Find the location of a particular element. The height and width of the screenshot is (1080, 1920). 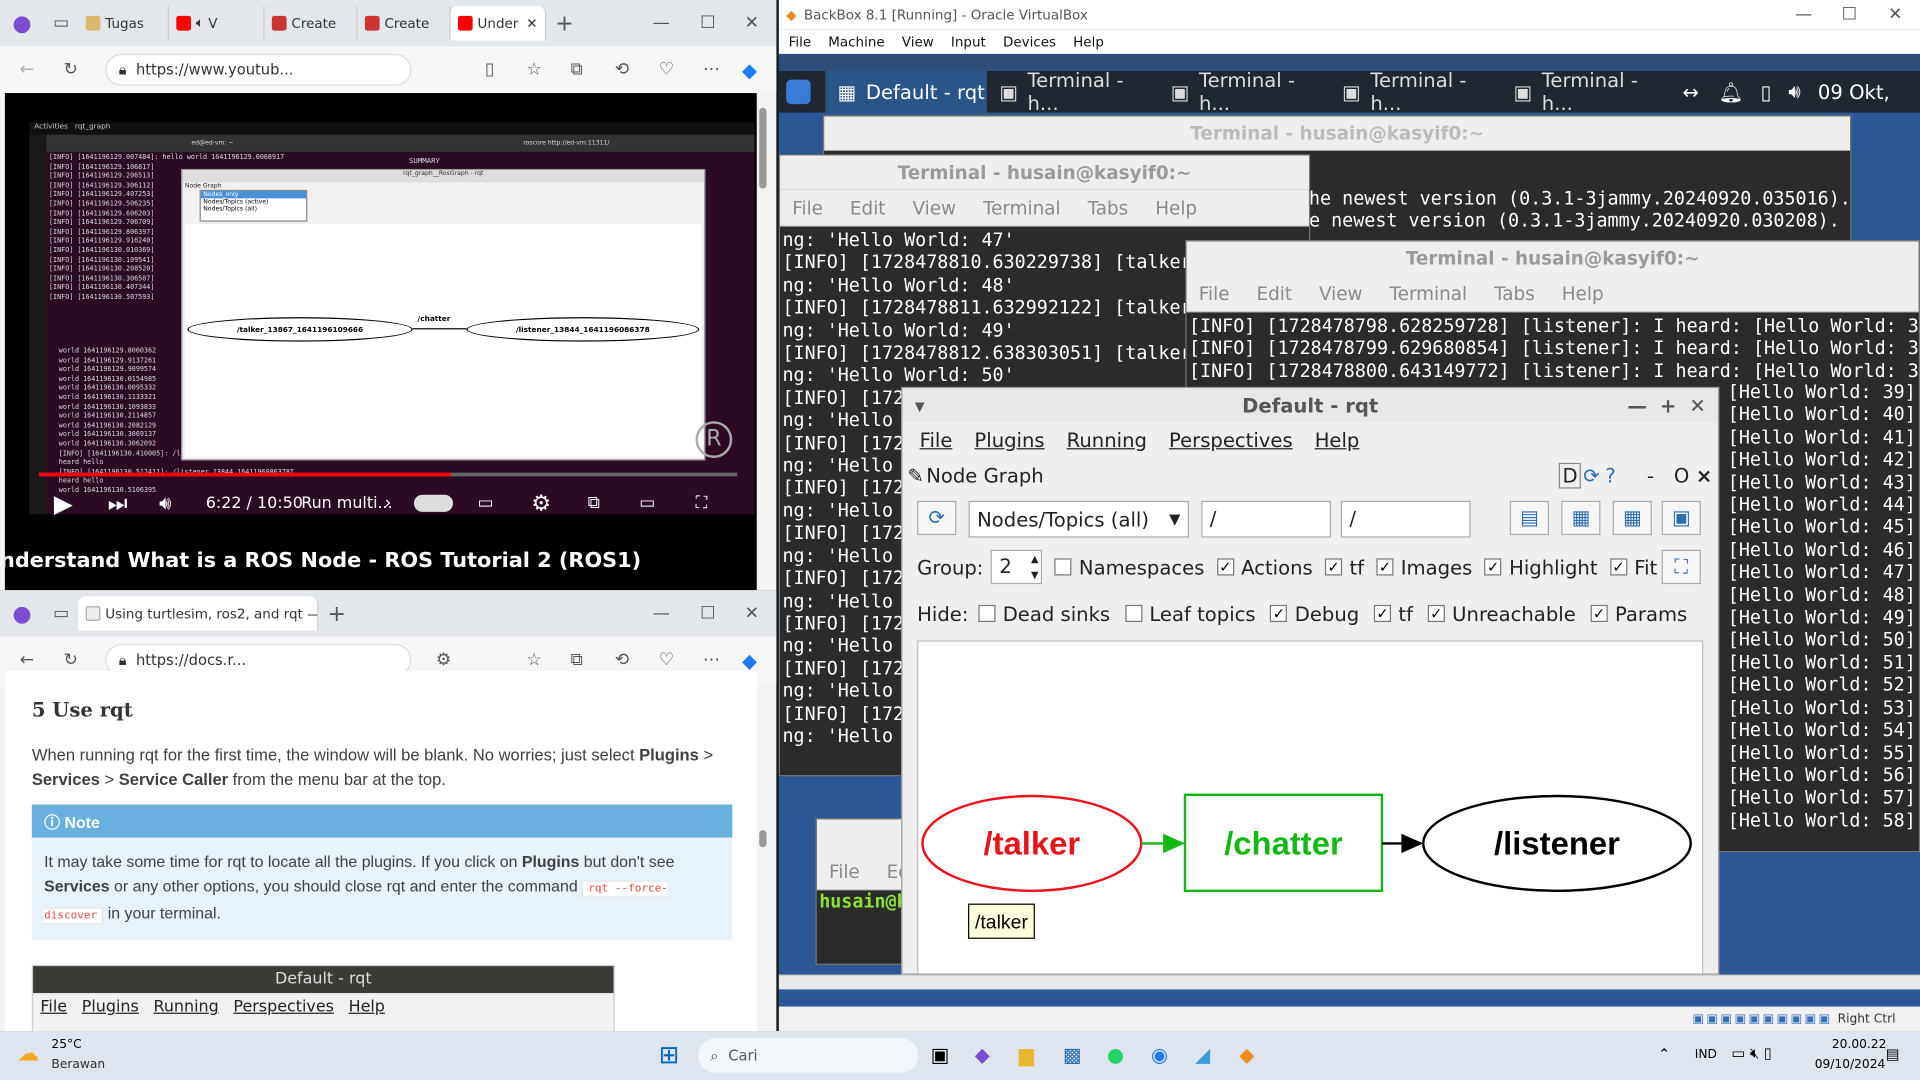

guest-scrollbar is located at coordinates (1349, 982).